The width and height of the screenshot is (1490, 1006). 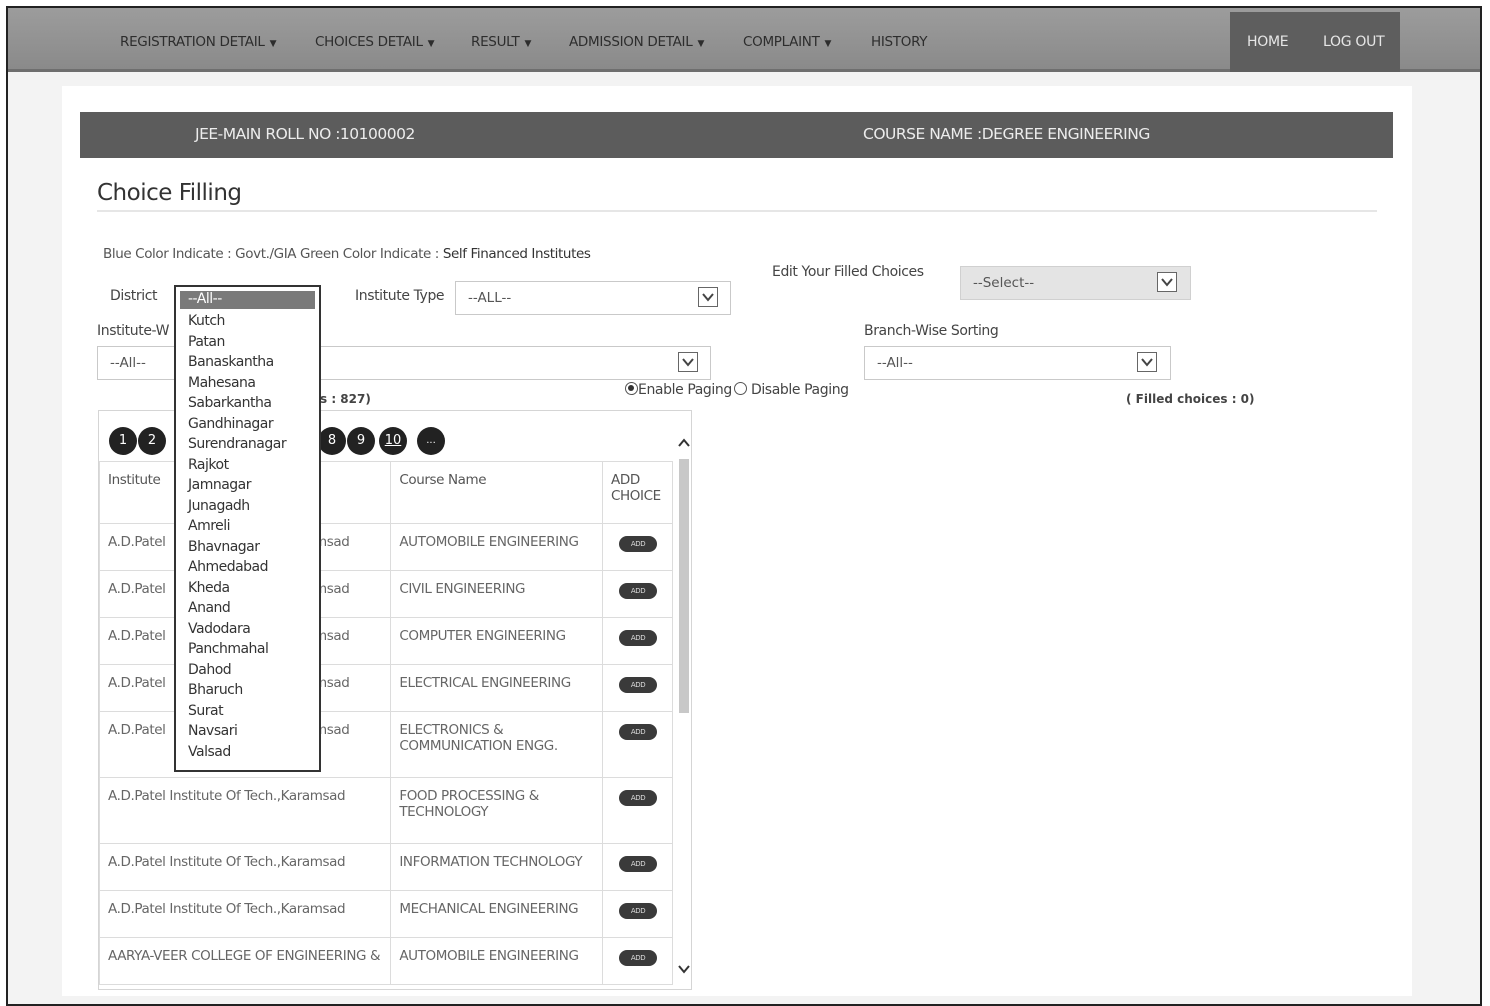 What do you see at coordinates (247, 752) in the screenshot?
I see `district-option: Valsad` at bounding box center [247, 752].